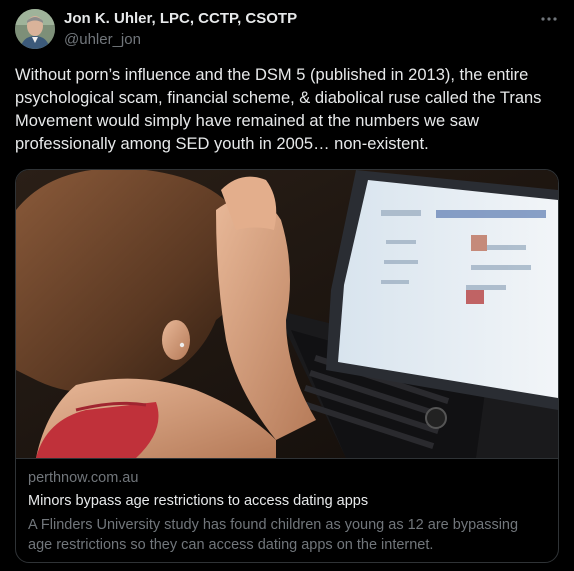 This screenshot has width=574, height=571. I want to click on avatar-image, so click(35, 29).